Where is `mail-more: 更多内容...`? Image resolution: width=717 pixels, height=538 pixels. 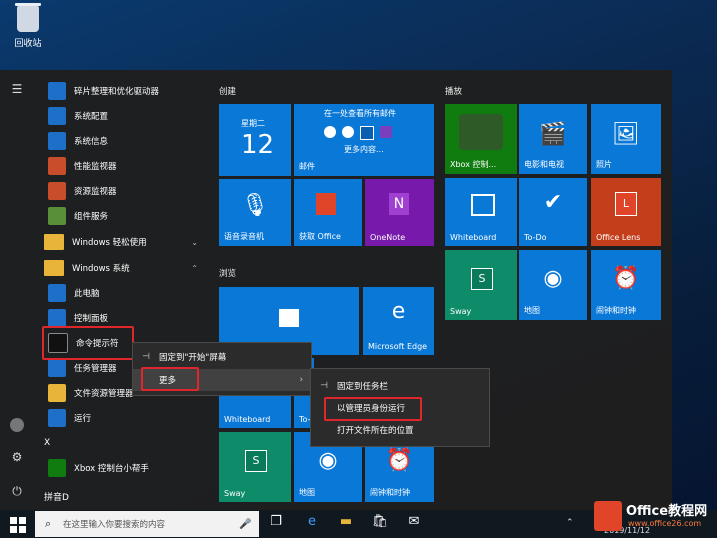 mail-more: 更多内容... is located at coordinates (364, 149).